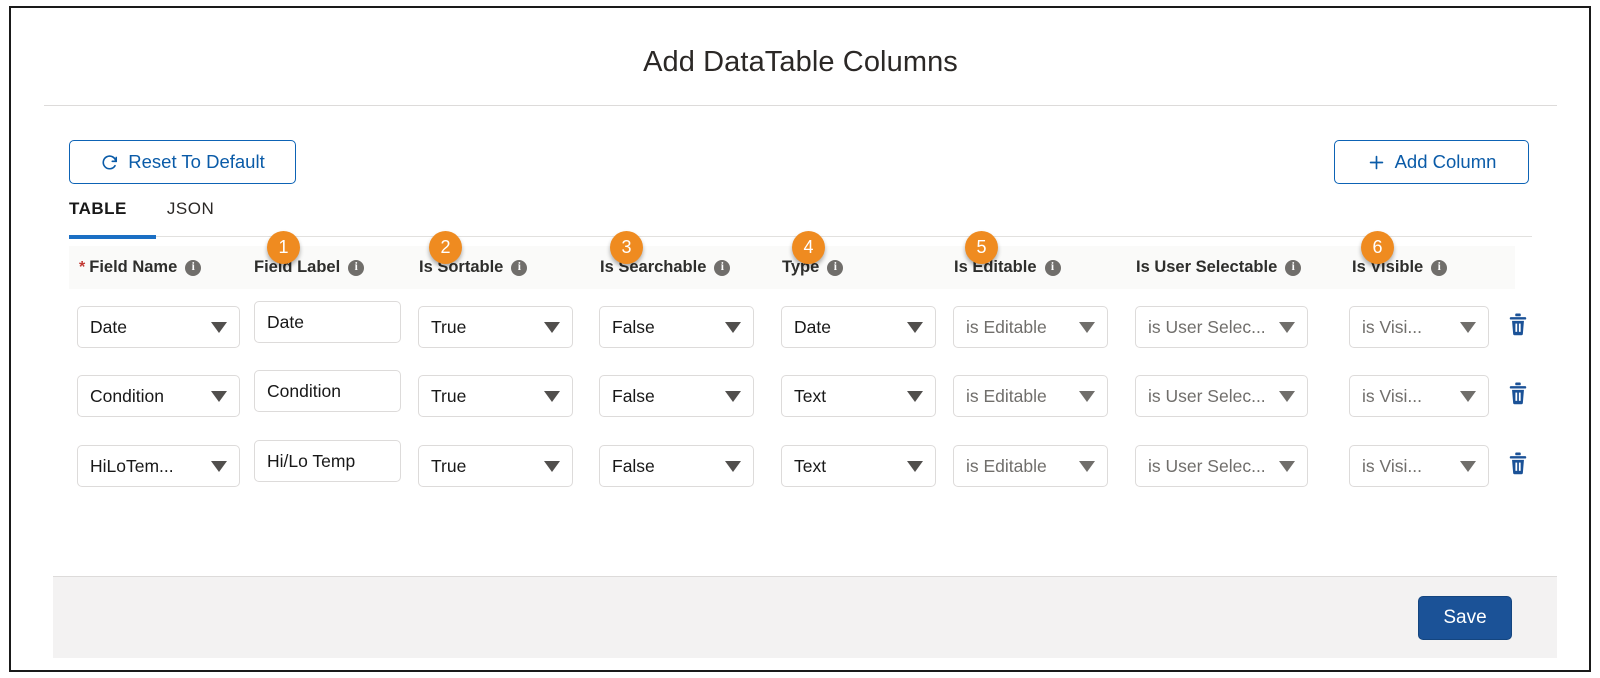 The image size is (1600, 678). I want to click on field-name-combobox: Condition, so click(158, 396).